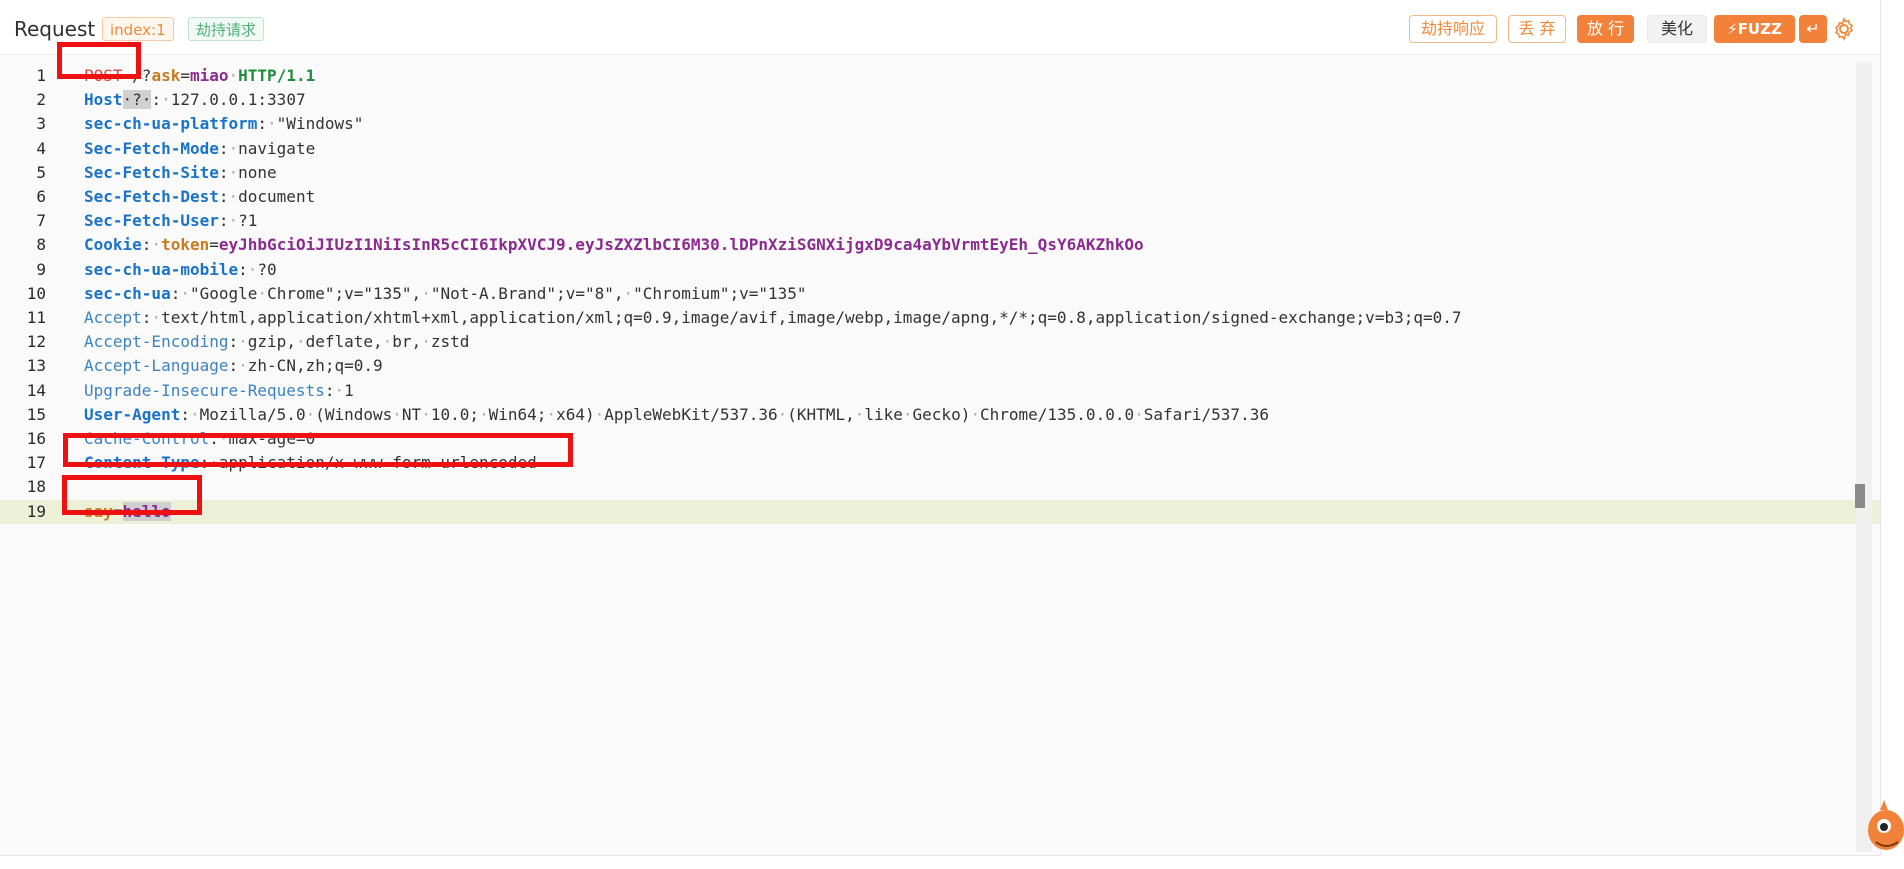 The width and height of the screenshot is (1904, 869). What do you see at coordinates (170, 221) in the screenshot?
I see `line-code: Sec-Fetch-User:·?1` at bounding box center [170, 221].